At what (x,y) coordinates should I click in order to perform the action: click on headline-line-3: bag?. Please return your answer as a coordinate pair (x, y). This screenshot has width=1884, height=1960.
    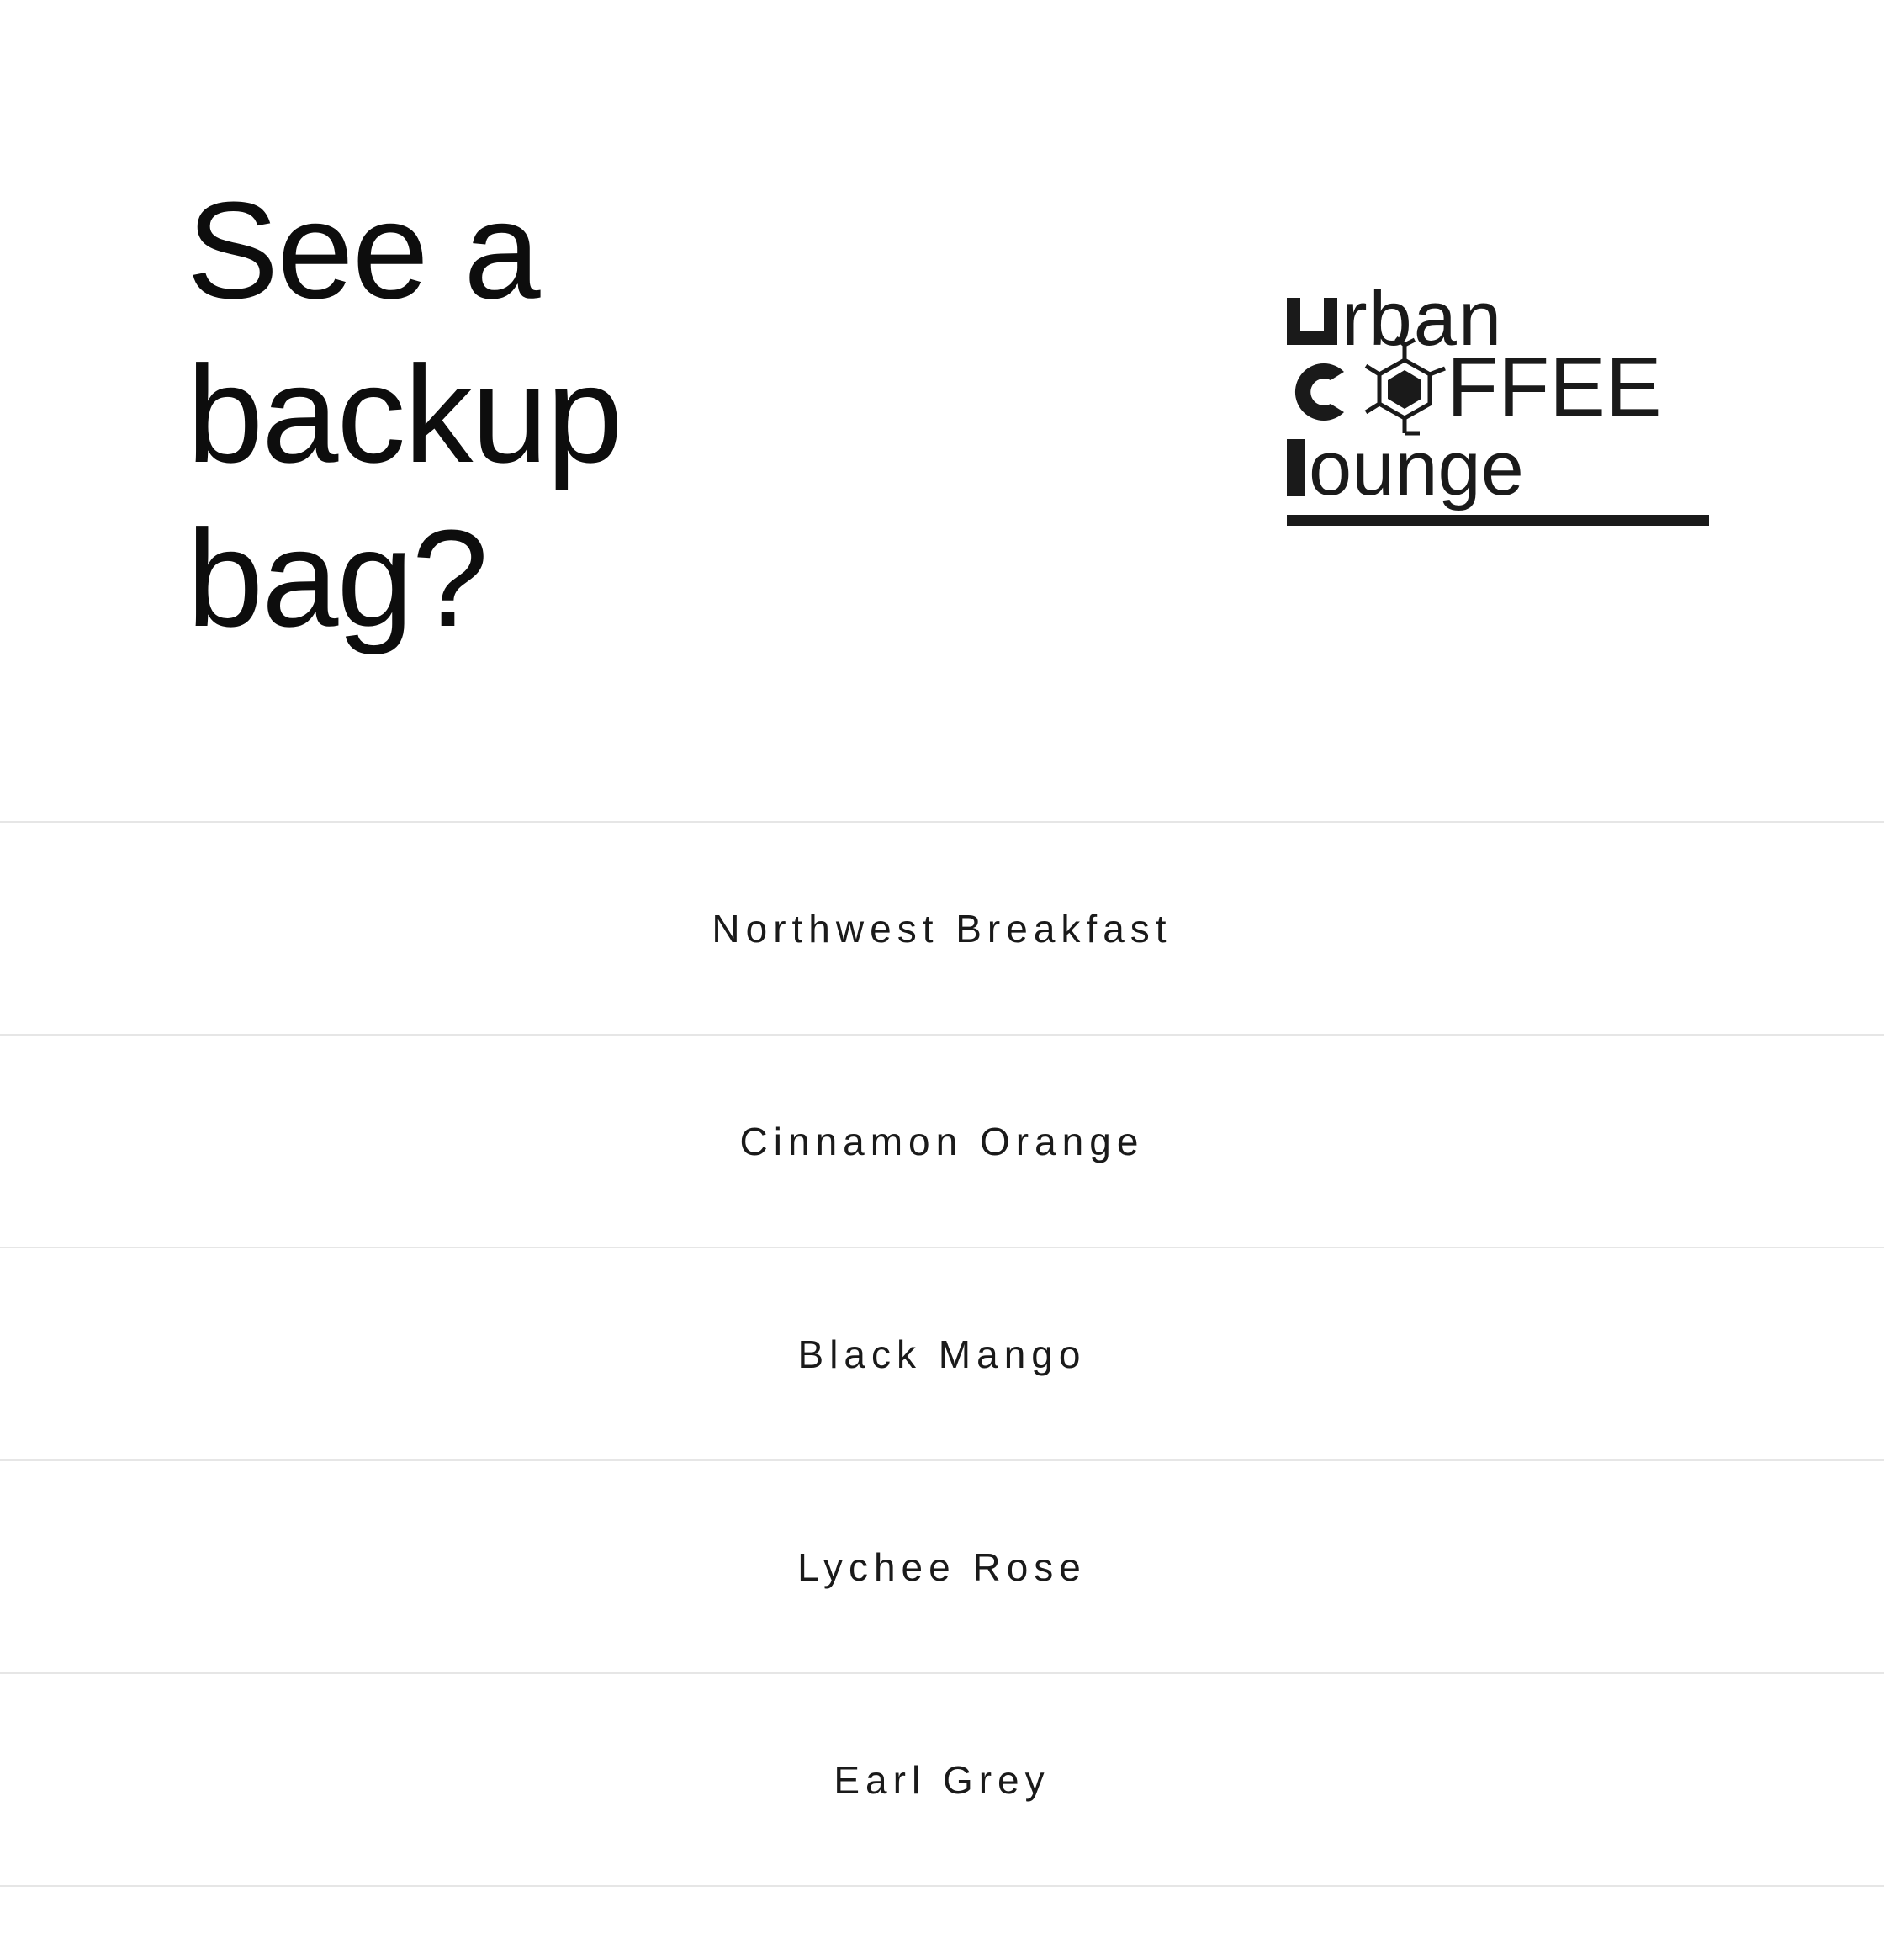
    Looking at the image, I should click on (338, 578).